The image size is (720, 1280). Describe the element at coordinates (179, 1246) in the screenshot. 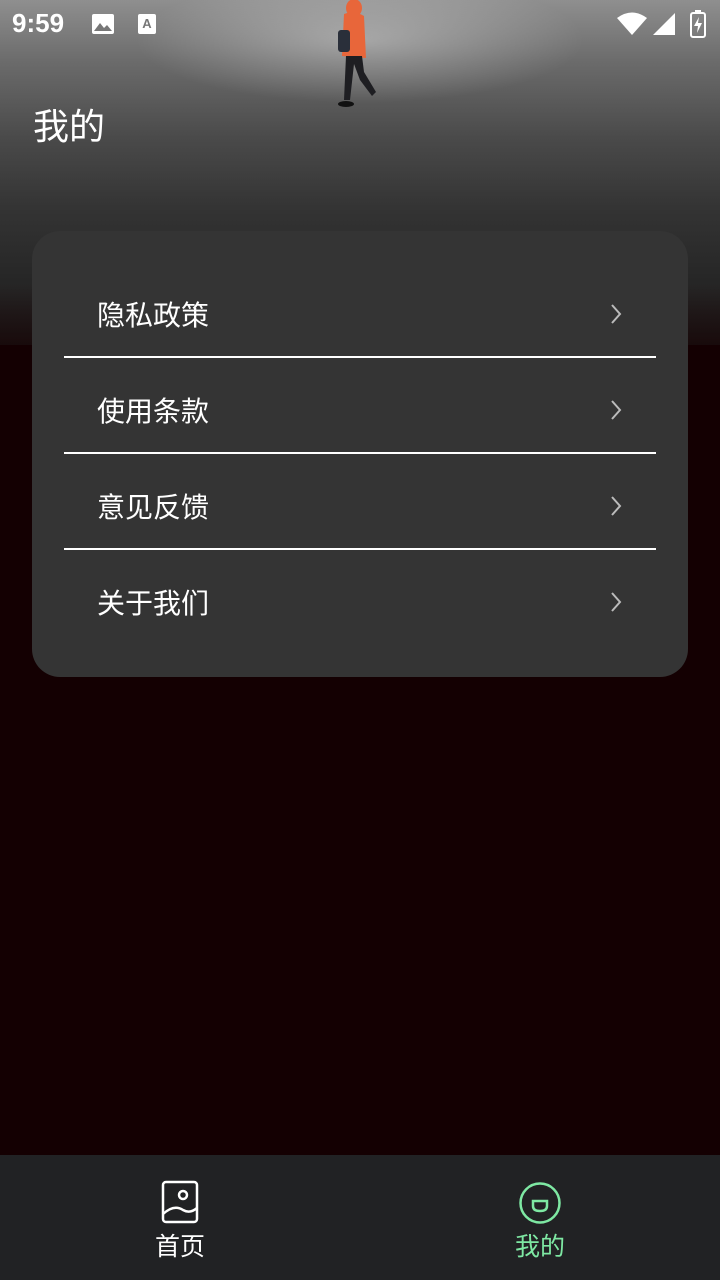

I see `tab-label: 首页` at that location.